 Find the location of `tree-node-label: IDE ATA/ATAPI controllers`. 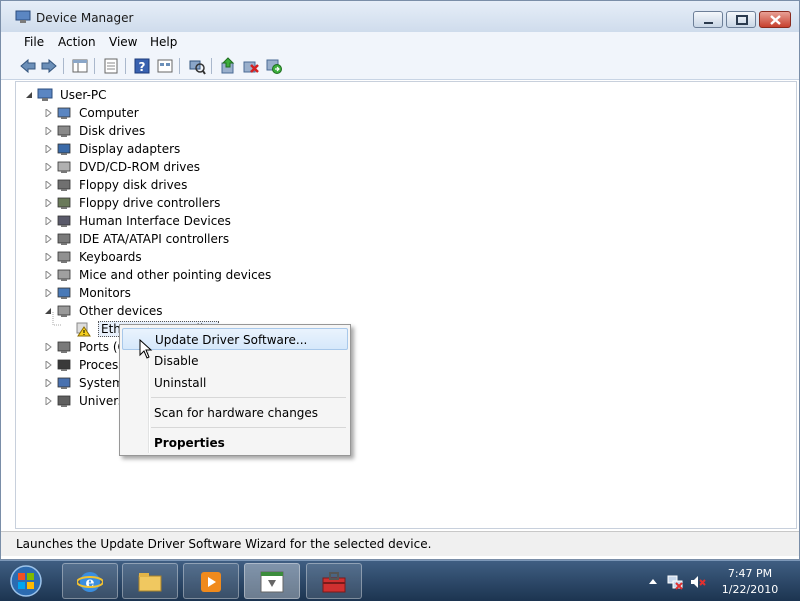

tree-node-label: IDE ATA/ATAPI controllers is located at coordinates (154, 239).